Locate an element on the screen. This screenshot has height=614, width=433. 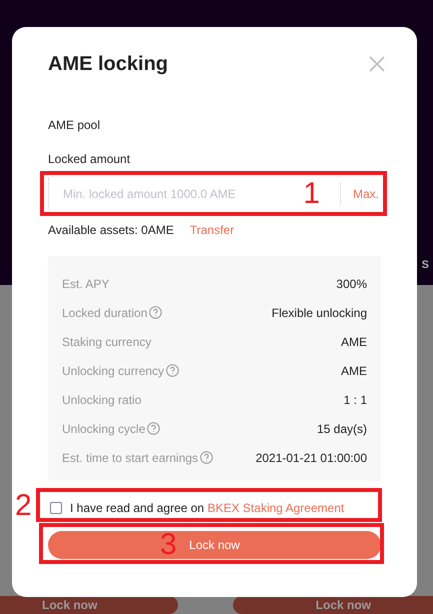
agreement-text: I have read and agree on BKEX Staking Agreement is located at coordinates (207, 508).